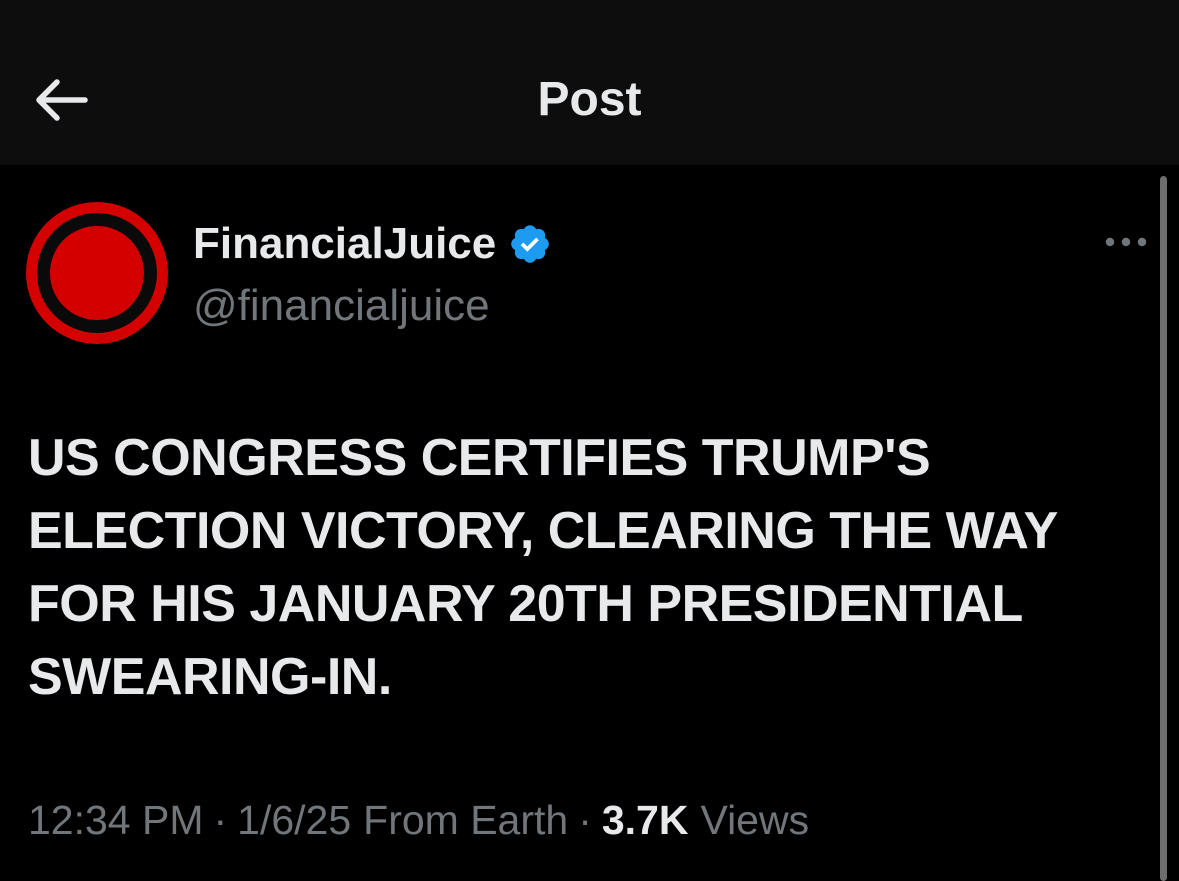  I want to click on scrollbar, so click(1163, 528).